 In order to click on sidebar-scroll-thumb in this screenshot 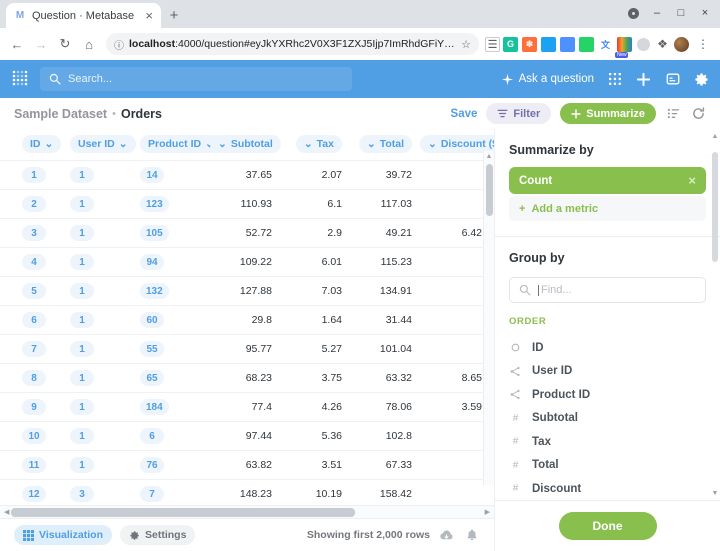, I will do `click(715, 207)`.